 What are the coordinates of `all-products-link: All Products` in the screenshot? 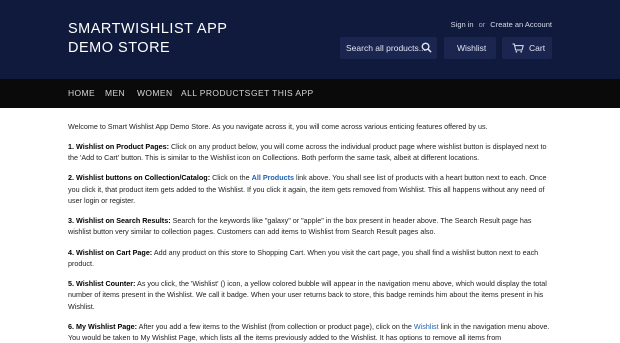 It's located at (273, 177).